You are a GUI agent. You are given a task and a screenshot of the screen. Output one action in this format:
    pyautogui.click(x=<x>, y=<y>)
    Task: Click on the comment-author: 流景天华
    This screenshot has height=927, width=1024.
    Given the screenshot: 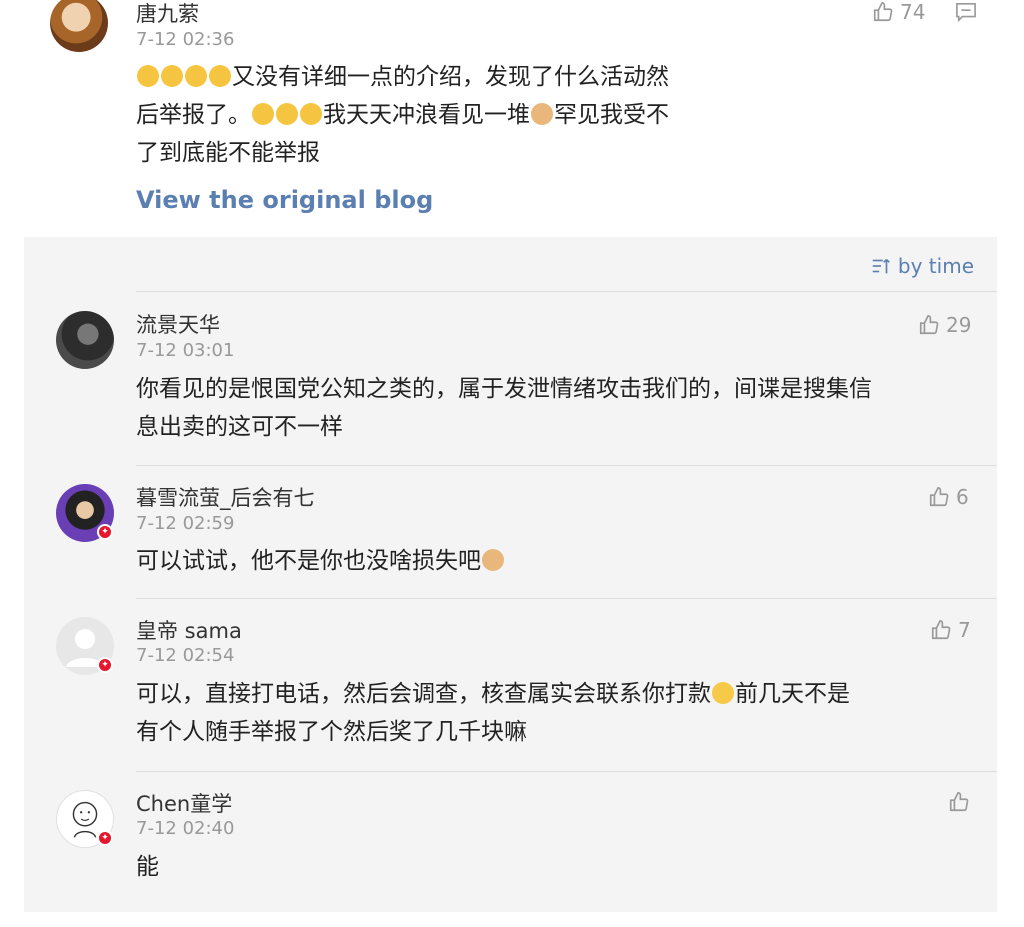 What is the action you would take?
    pyautogui.click(x=178, y=324)
    